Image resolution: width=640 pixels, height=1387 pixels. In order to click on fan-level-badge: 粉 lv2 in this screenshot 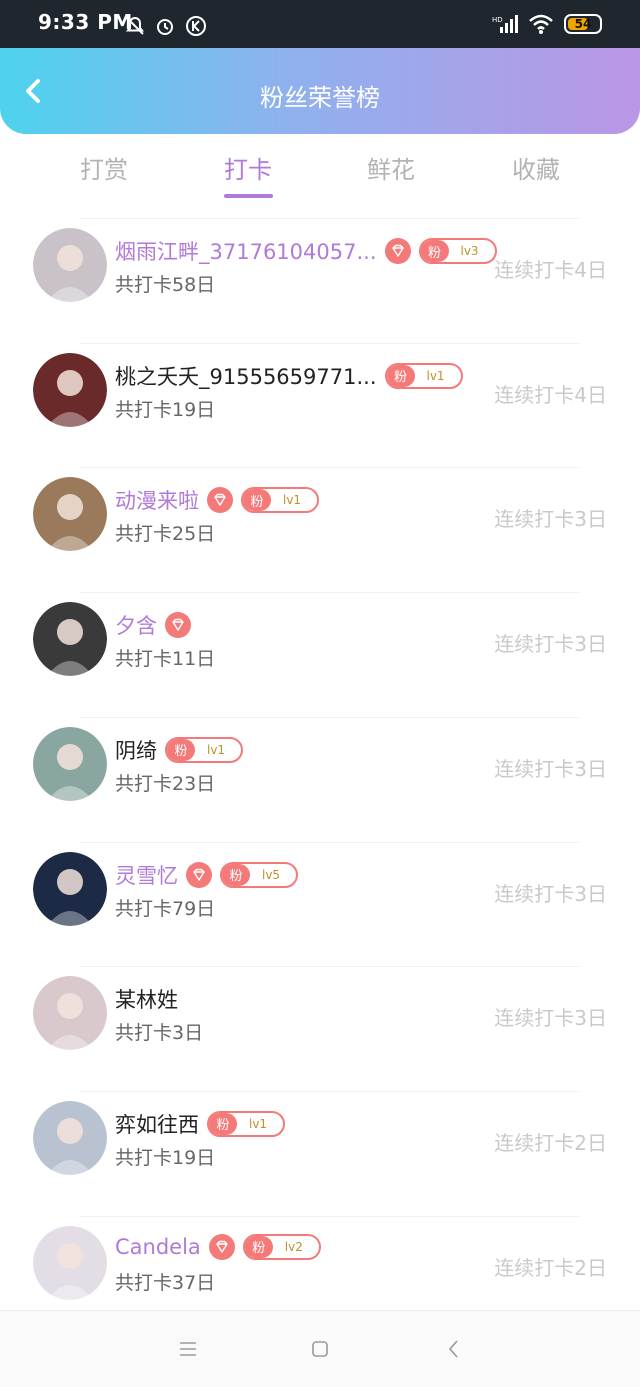, I will do `click(281, 1246)`.